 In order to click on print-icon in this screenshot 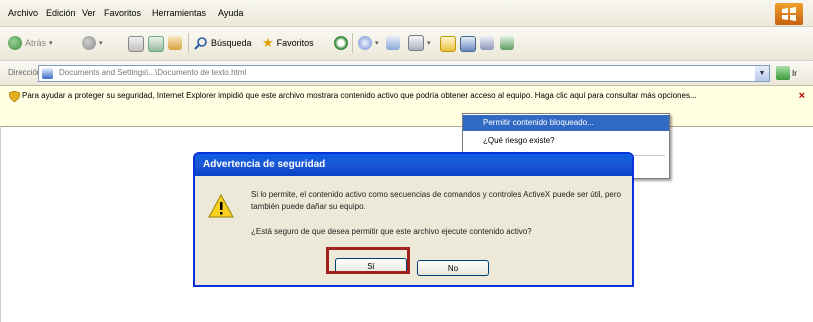, I will do `click(416, 43)`.